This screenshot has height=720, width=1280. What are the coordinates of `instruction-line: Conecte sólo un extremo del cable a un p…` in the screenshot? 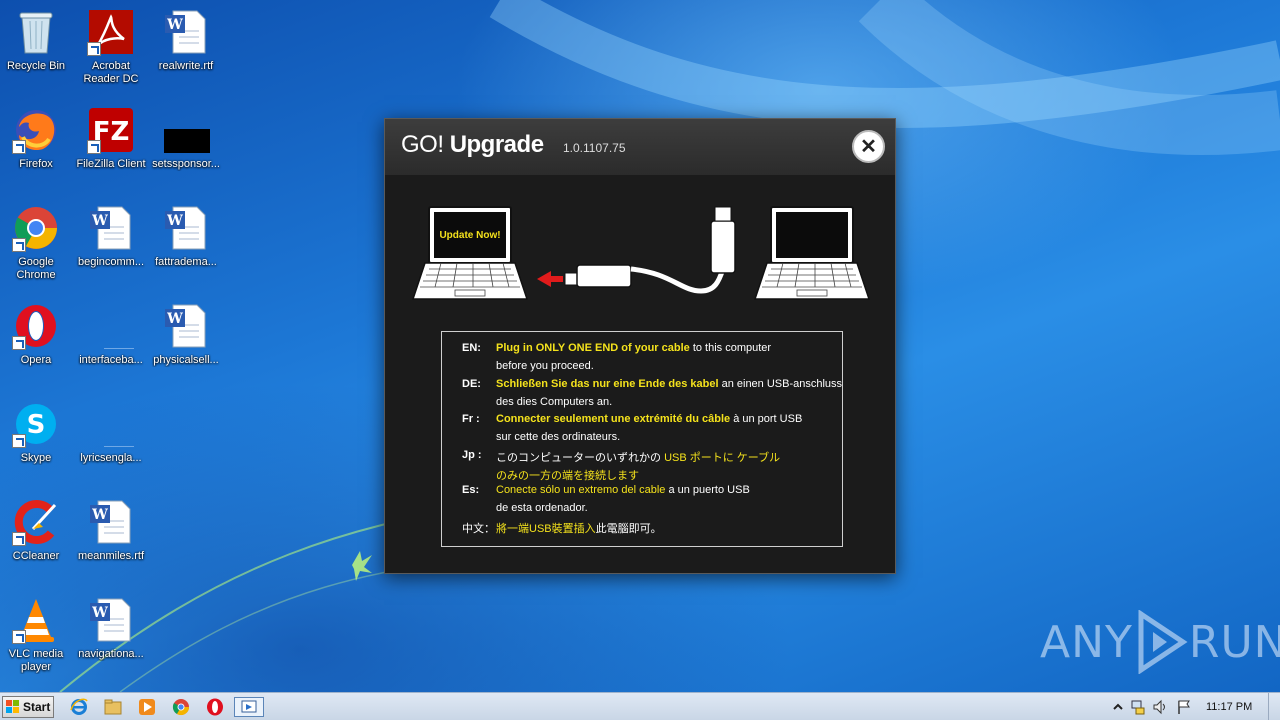 It's located at (623, 490).